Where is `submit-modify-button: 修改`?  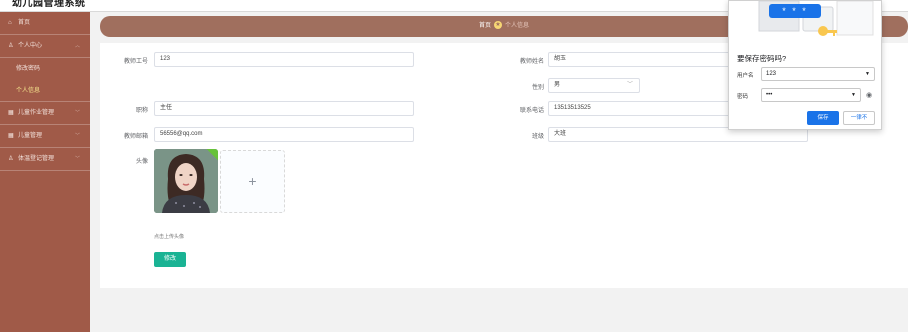
submit-modify-button: 修改 is located at coordinates (170, 259).